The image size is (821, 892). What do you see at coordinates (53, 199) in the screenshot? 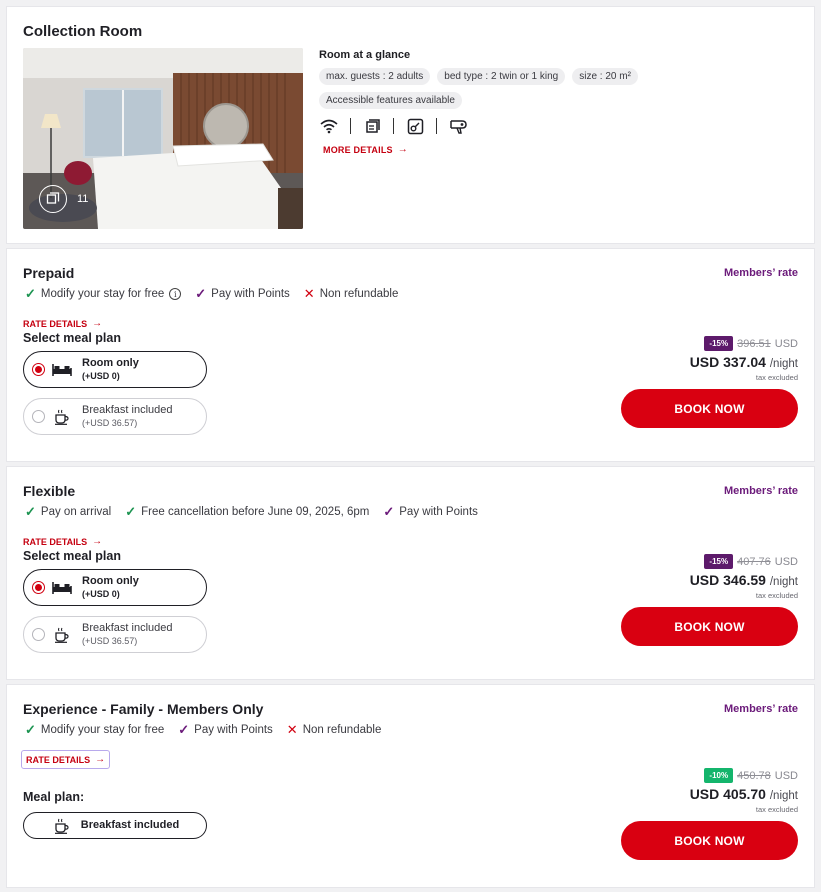
I see `gallery-icon` at bounding box center [53, 199].